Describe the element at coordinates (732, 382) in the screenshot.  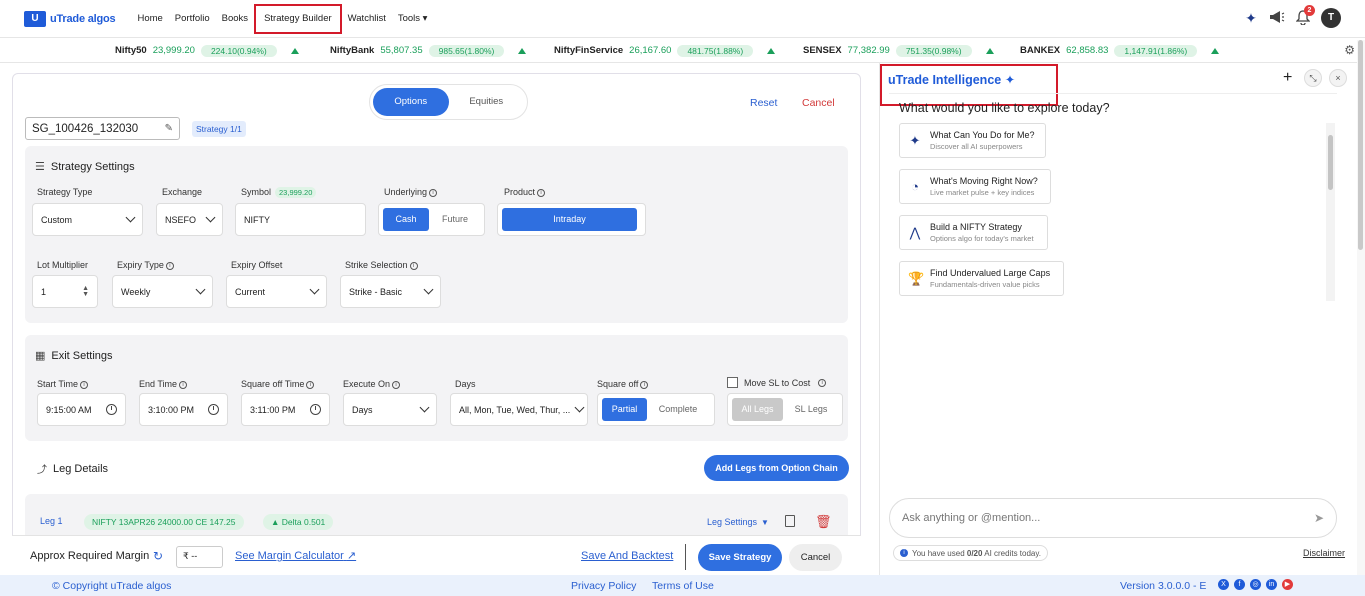
I see `move-sl-checkbox` at that location.